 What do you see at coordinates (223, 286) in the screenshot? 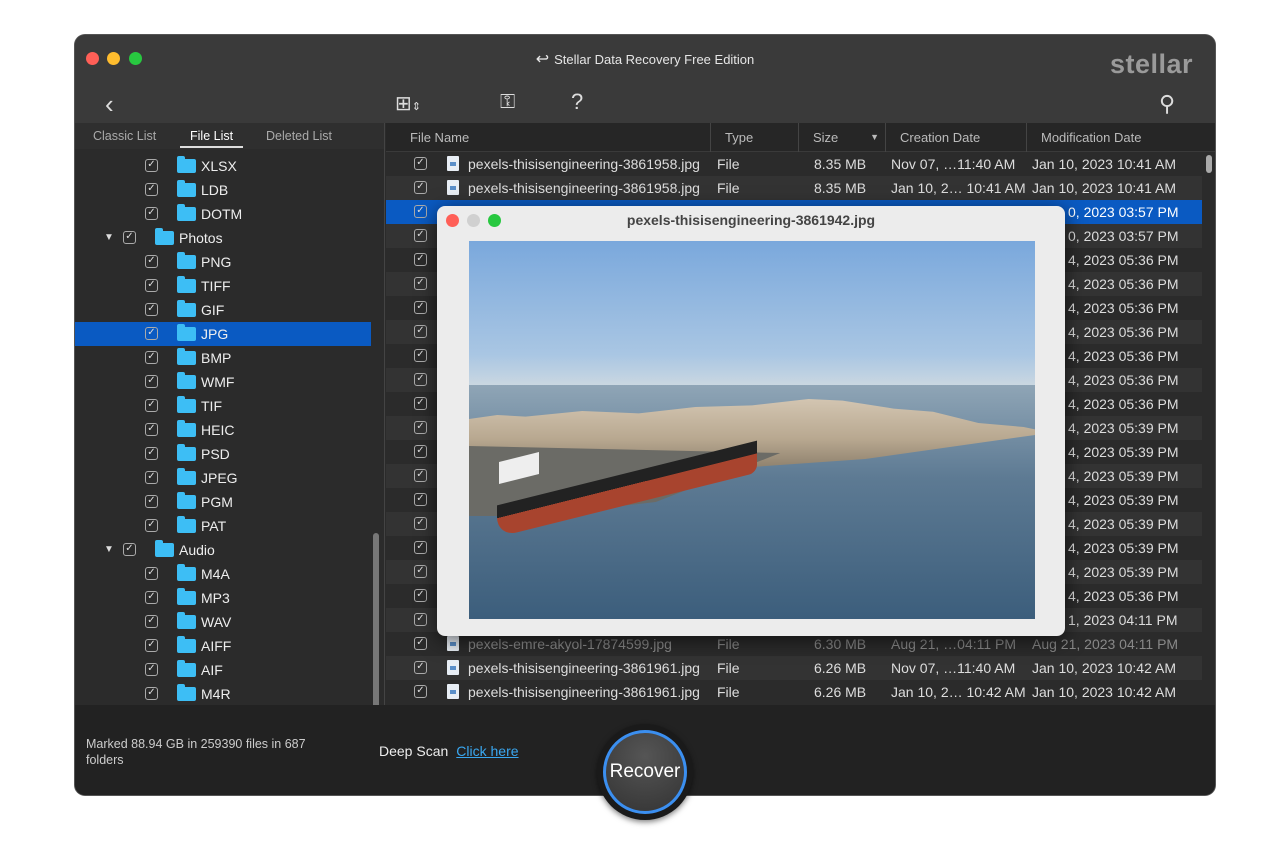
I see `tree-item: ✓ TIFF` at bounding box center [223, 286].